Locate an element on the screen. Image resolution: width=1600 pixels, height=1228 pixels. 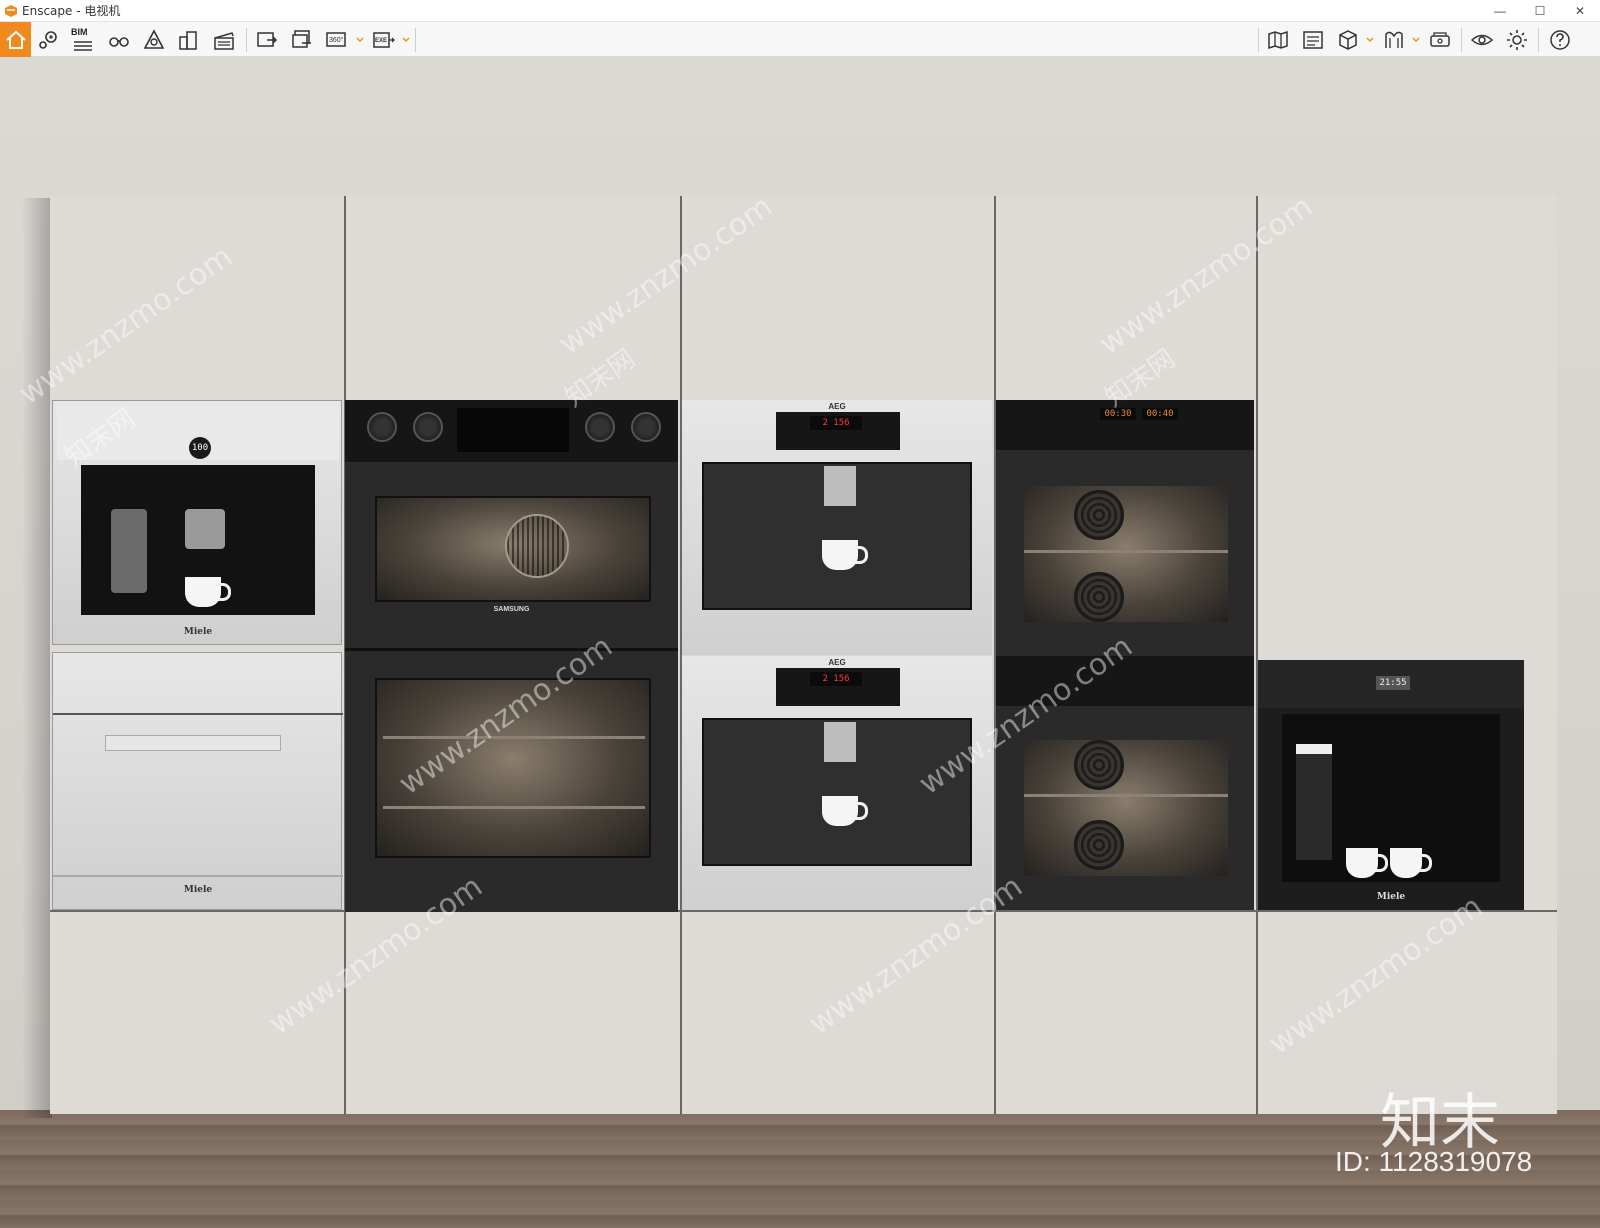
aeg-display-top: 2 156 is located at coordinates (836, 423).